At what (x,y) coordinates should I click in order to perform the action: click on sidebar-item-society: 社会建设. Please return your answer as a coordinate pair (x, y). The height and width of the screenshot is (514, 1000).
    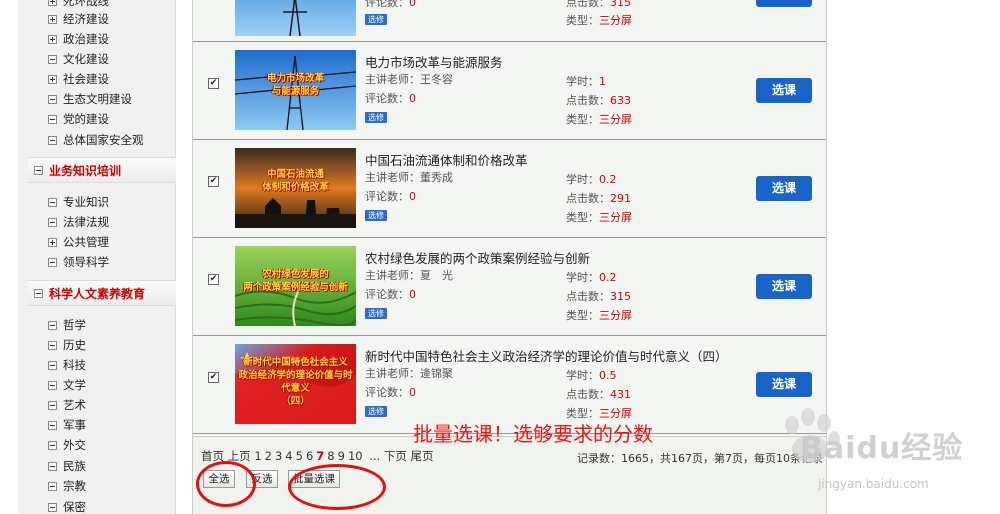
    Looking at the image, I should click on (78, 79).